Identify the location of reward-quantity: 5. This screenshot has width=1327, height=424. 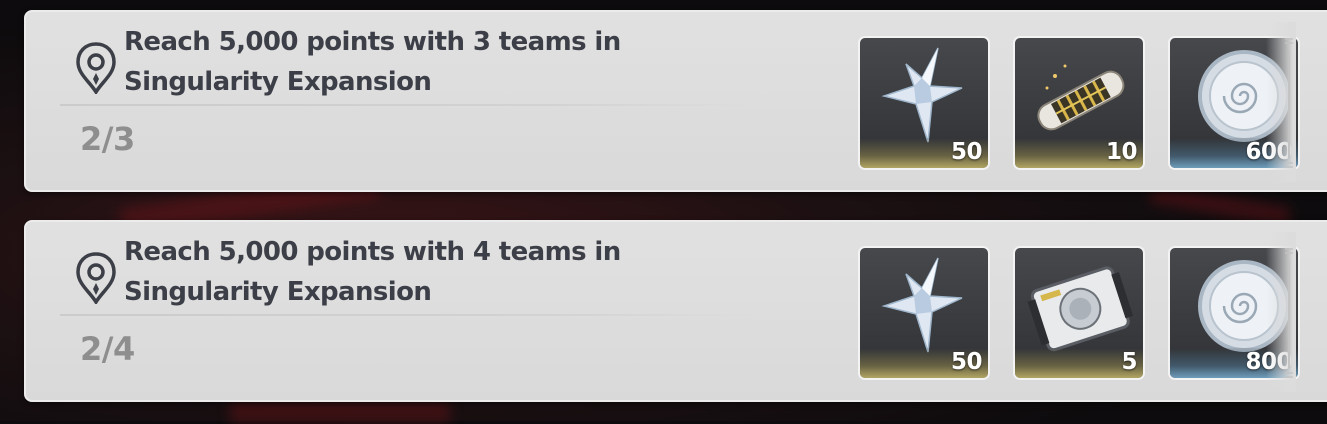
(1129, 362).